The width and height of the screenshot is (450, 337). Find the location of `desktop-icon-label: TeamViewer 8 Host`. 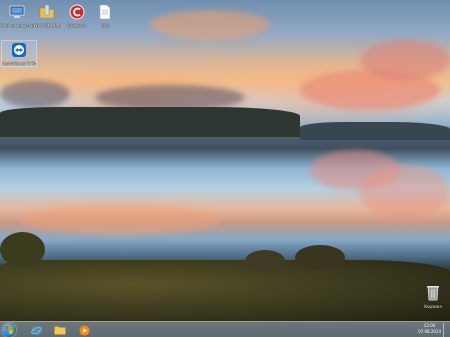

desktop-icon-label: TeamViewer 8 Host is located at coordinates (19, 63).